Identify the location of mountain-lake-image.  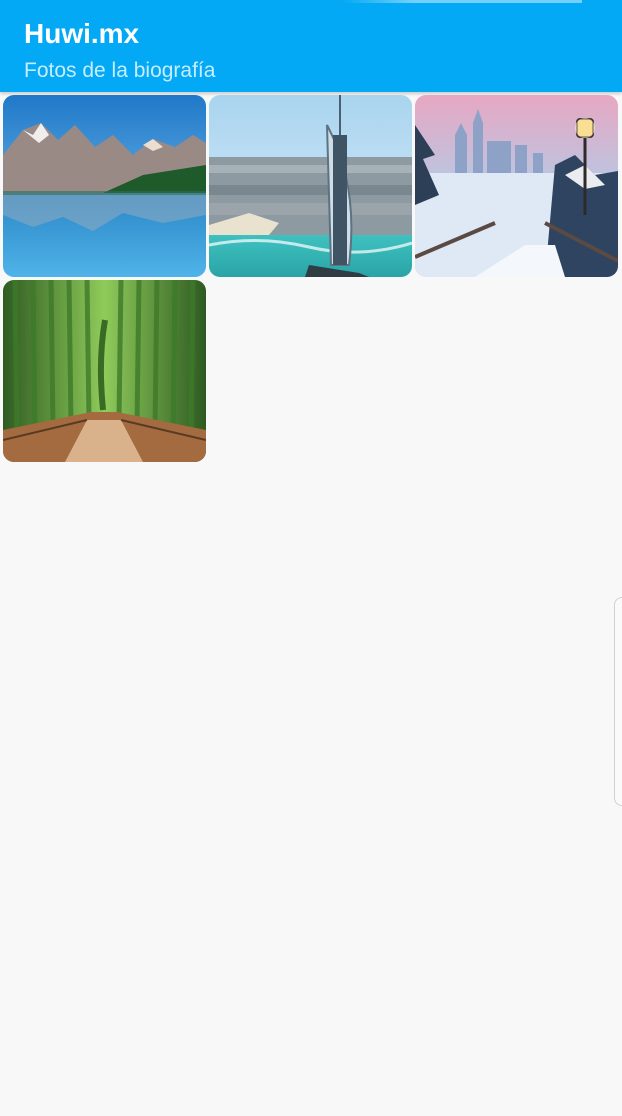
(104, 186).